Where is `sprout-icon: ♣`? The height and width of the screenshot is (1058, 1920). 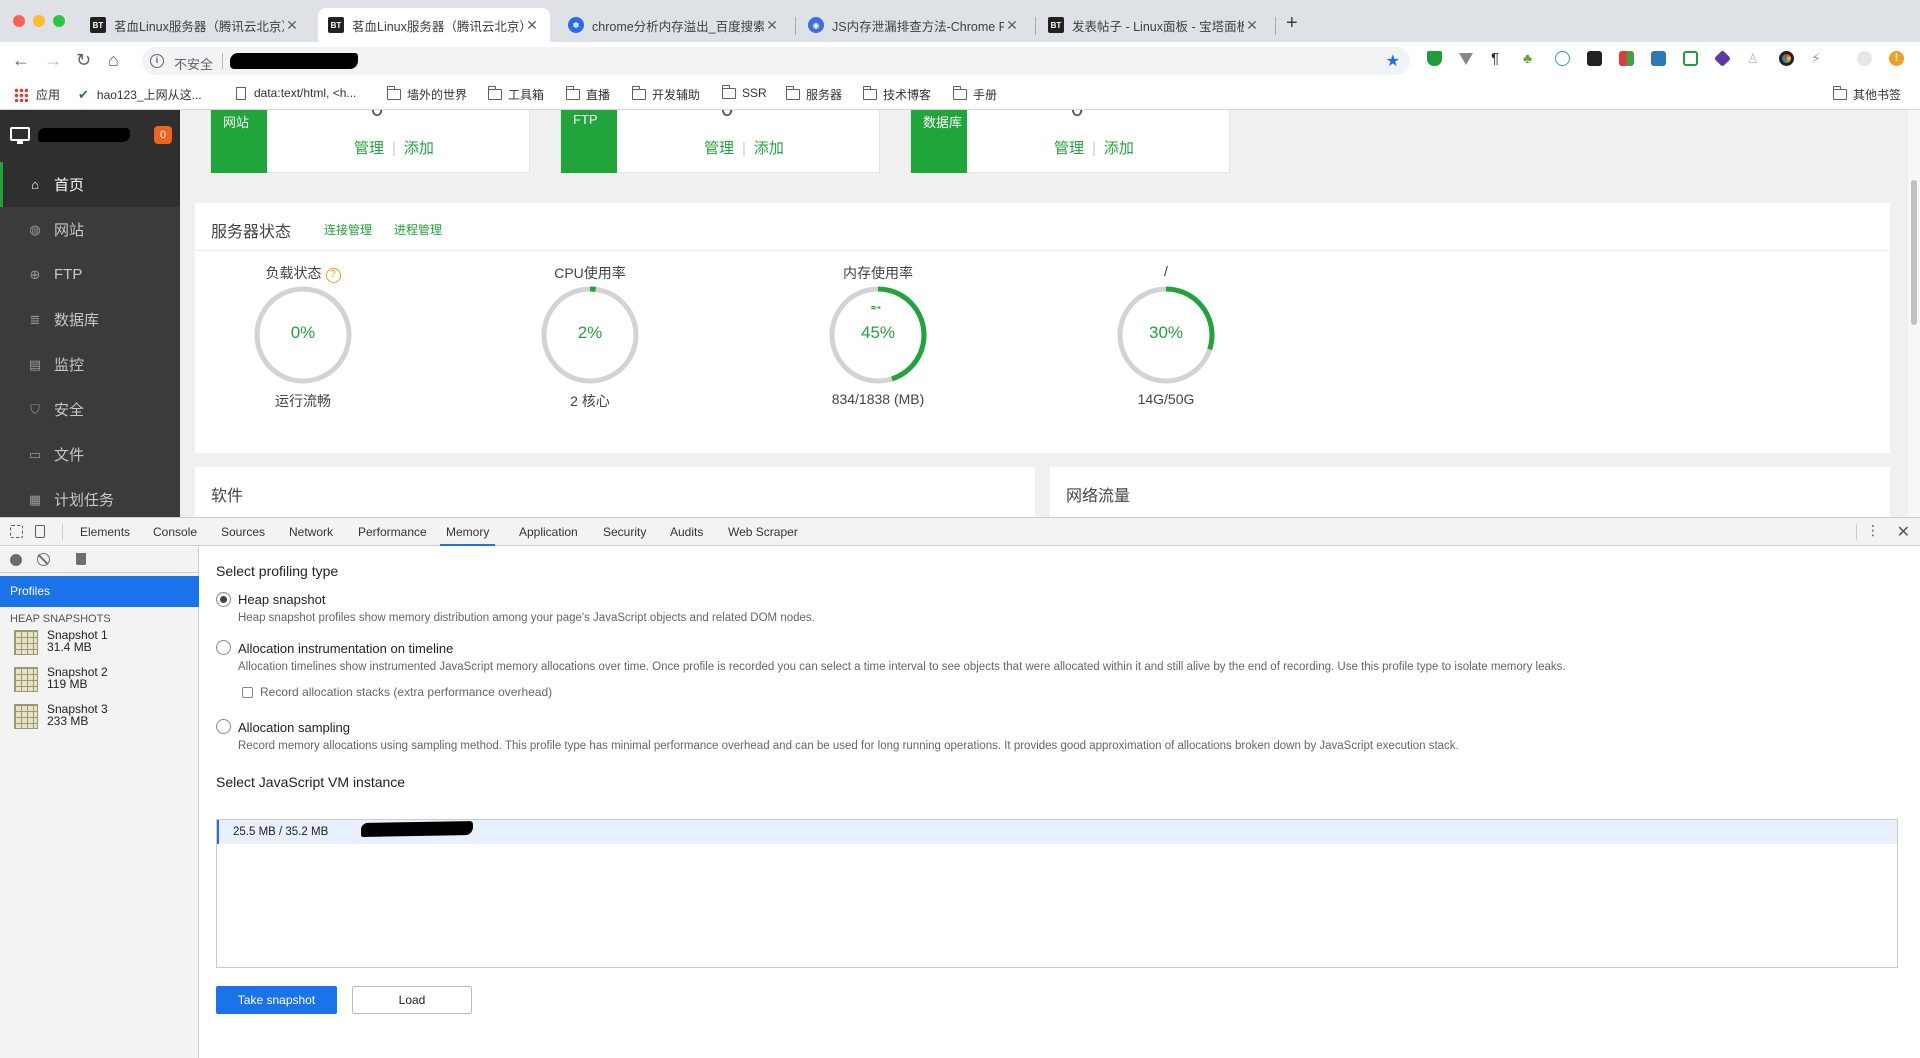
sprout-icon: ♣ is located at coordinates (1530, 58).